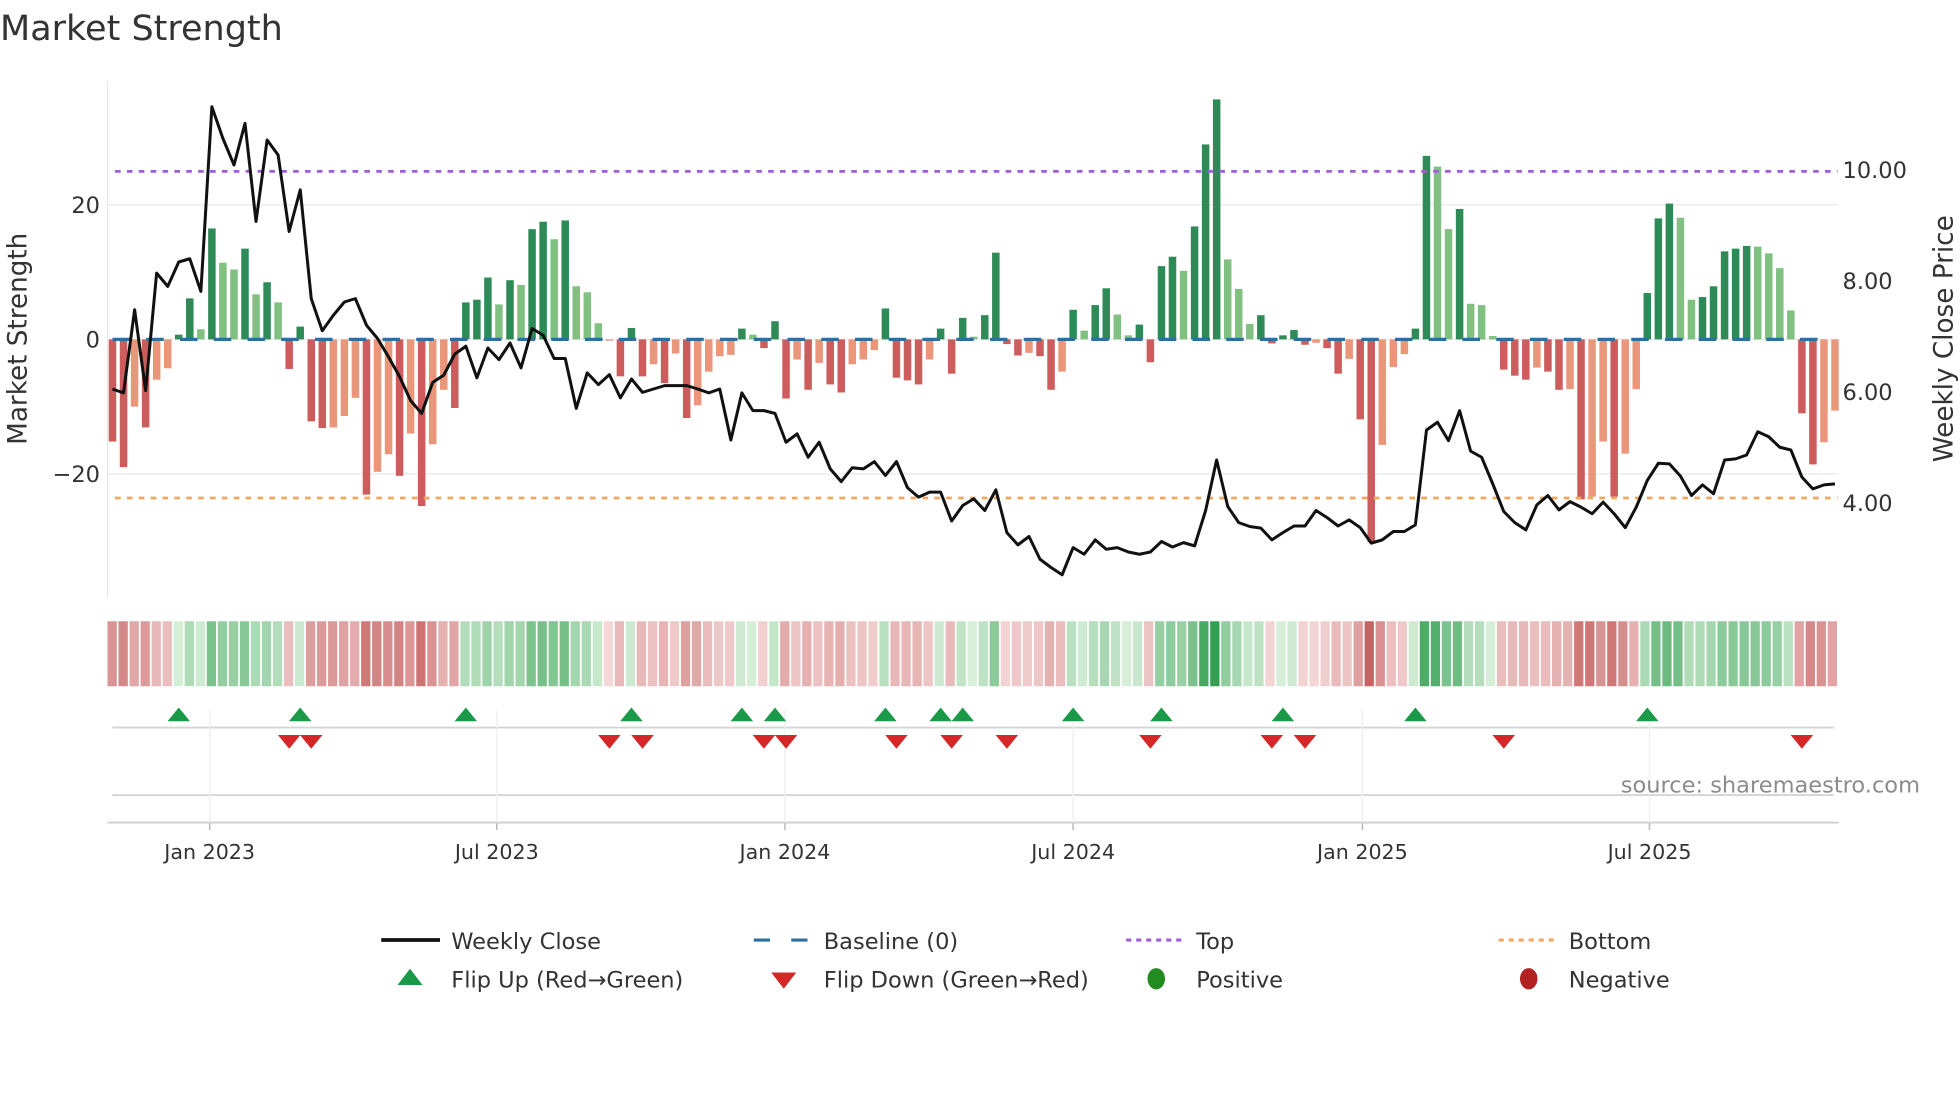 The height and width of the screenshot is (1102, 1960). I want to click on legend-label: Flip Up (Red→Green), so click(567, 981).